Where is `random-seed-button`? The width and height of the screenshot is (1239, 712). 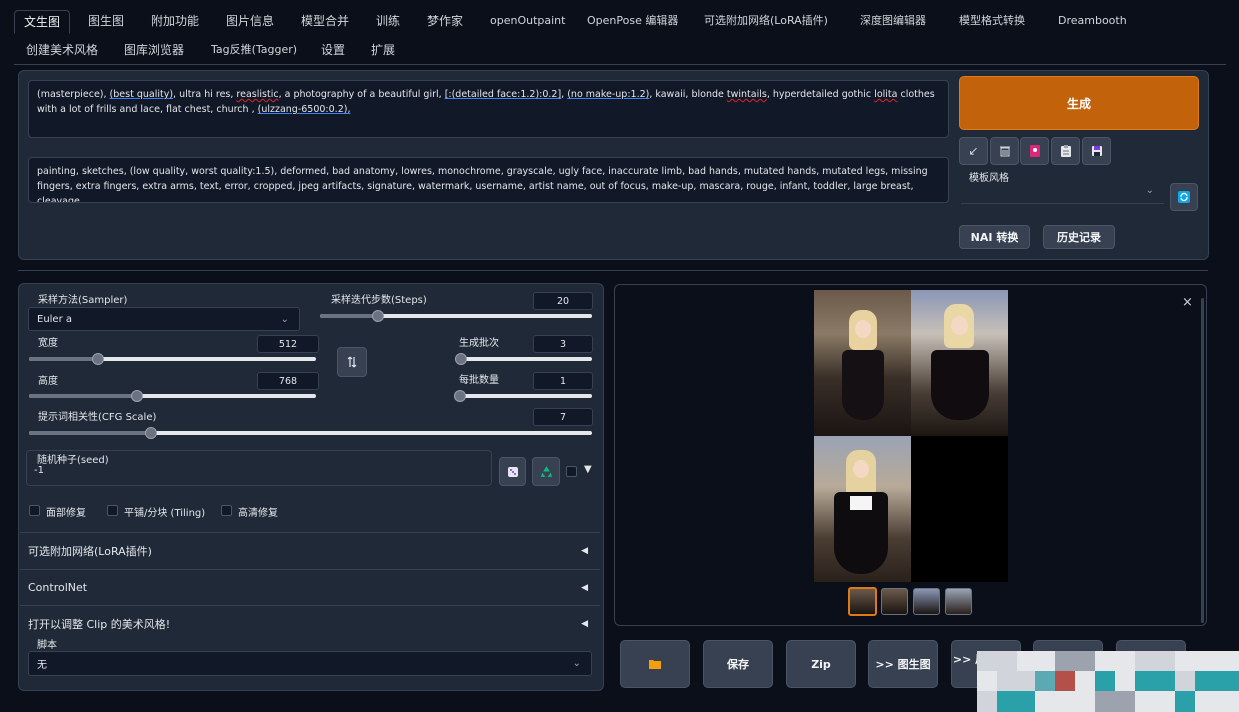 random-seed-button is located at coordinates (512, 471).